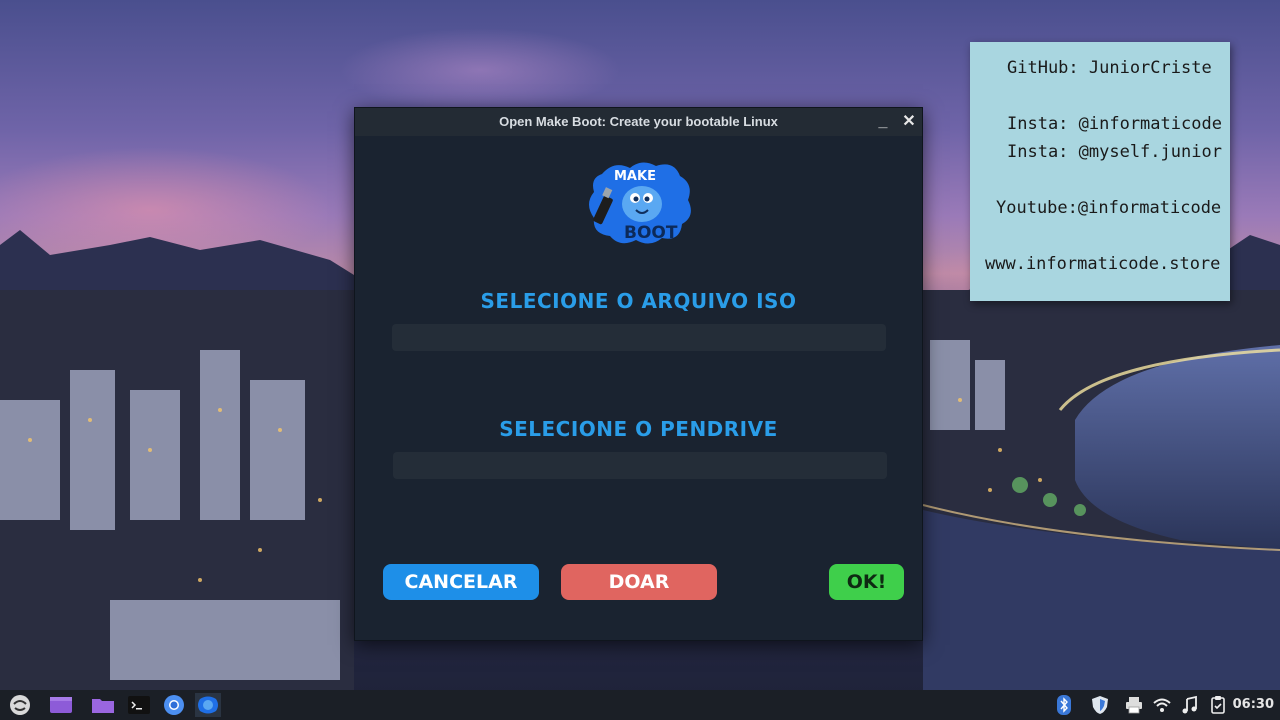  Describe the element at coordinates (1064, 705) in the screenshot. I see `bluetooth-icon` at that location.